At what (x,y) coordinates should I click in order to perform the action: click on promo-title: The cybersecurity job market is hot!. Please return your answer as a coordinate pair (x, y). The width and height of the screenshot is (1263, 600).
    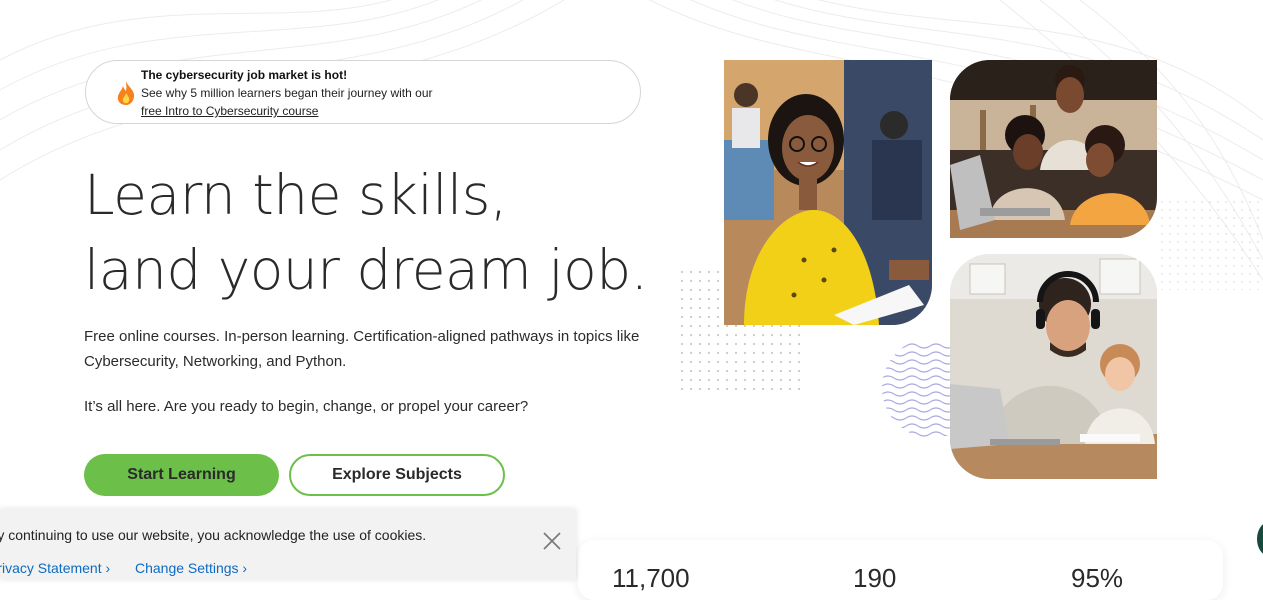
    Looking at the image, I should click on (244, 75).